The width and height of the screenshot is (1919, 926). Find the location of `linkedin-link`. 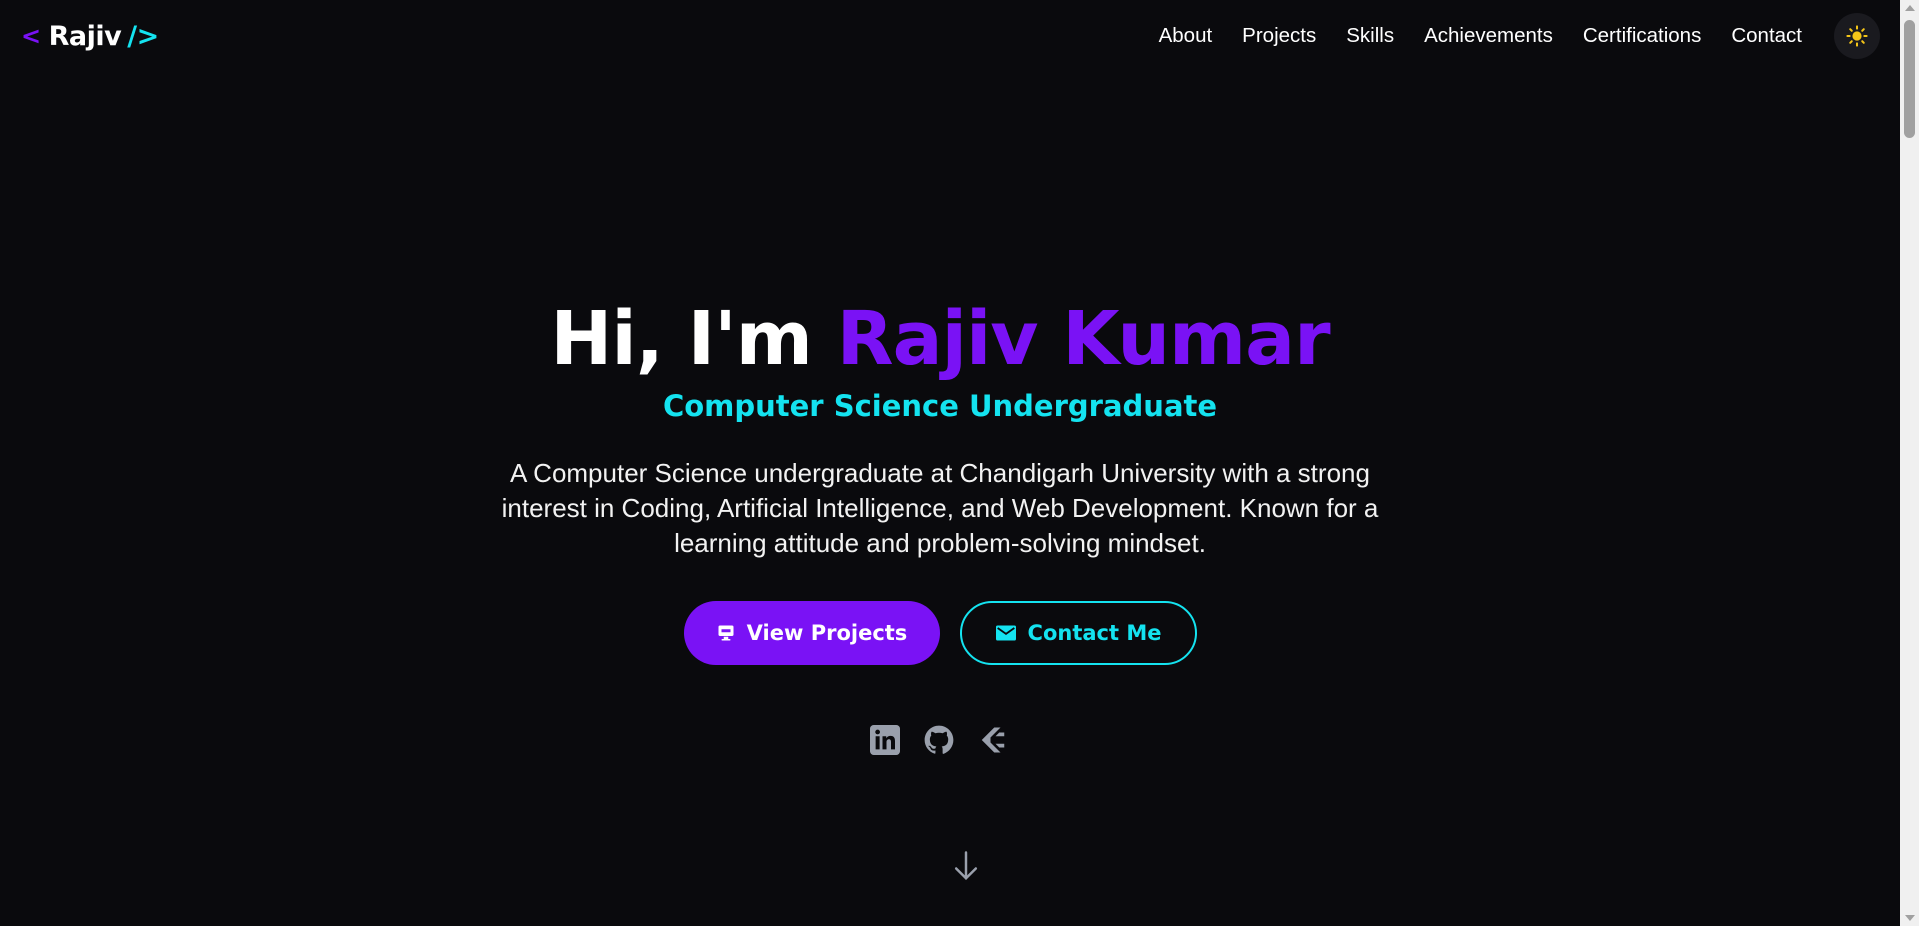

linkedin-link is located at coordinates (885, 740).